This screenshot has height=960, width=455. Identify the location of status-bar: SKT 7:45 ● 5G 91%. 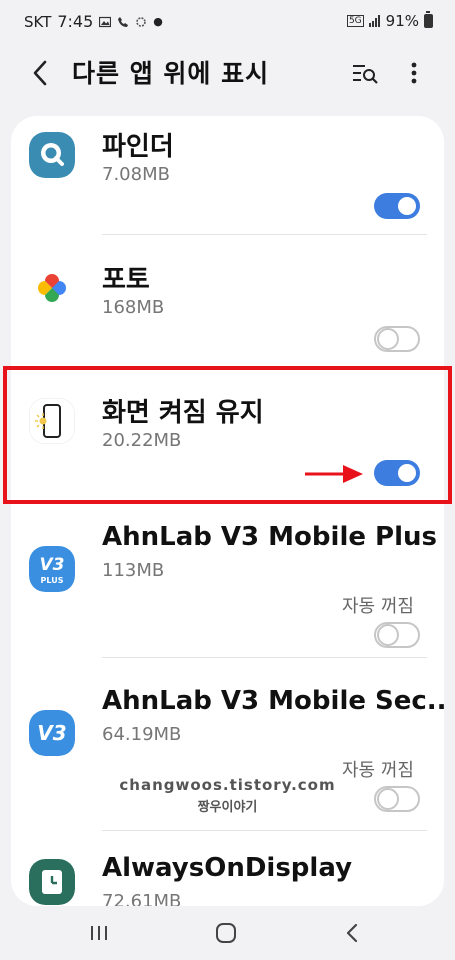
(227, 22).